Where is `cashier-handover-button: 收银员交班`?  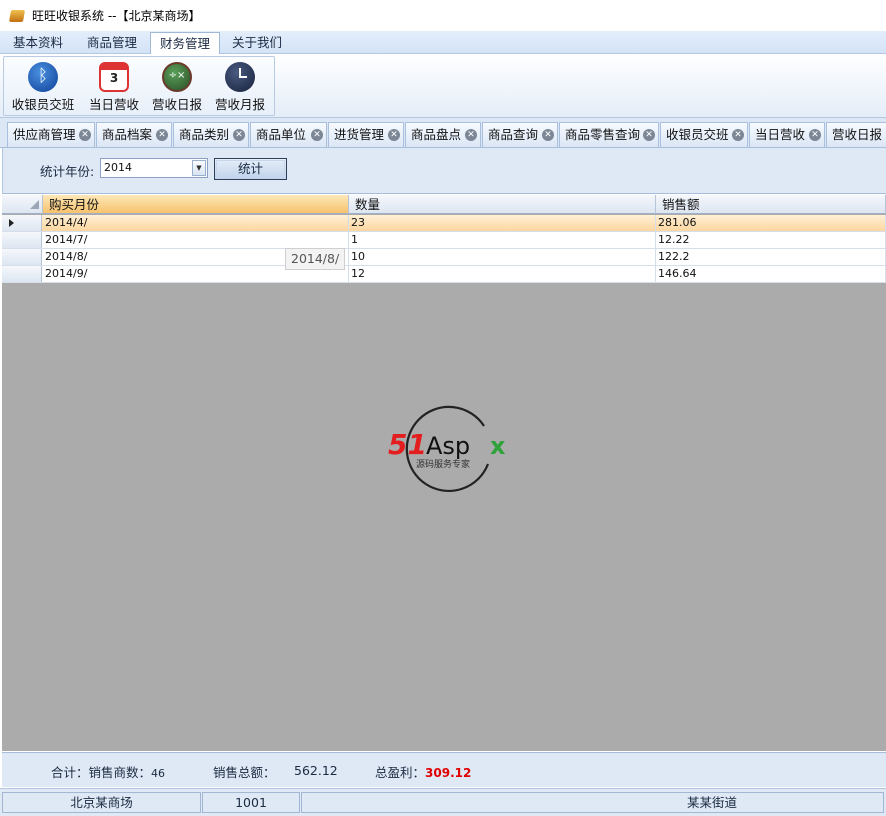
cashier-handover-button: 收银员交班 is located at coordinates (43, 88).